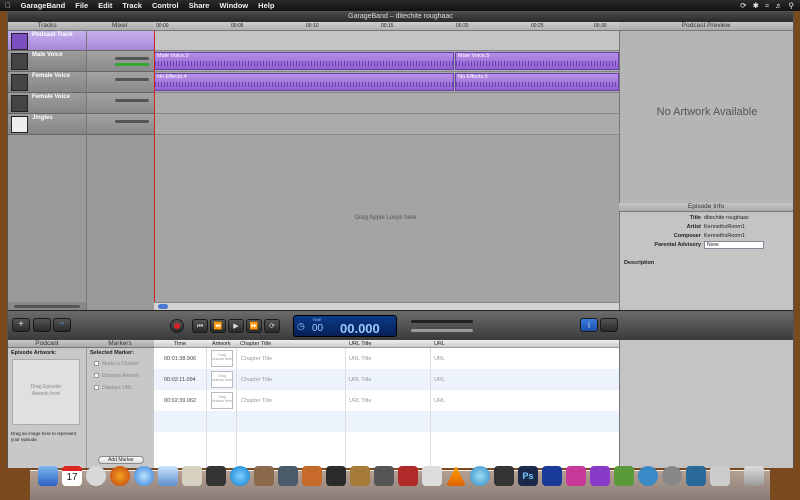 Image resolution: width=800 pixels, height=500 pixels. What do you see at coordinates (47, 41) in the screenshot?
I see `track-podcast: Podcast Track` at bounding box center [47, 41].